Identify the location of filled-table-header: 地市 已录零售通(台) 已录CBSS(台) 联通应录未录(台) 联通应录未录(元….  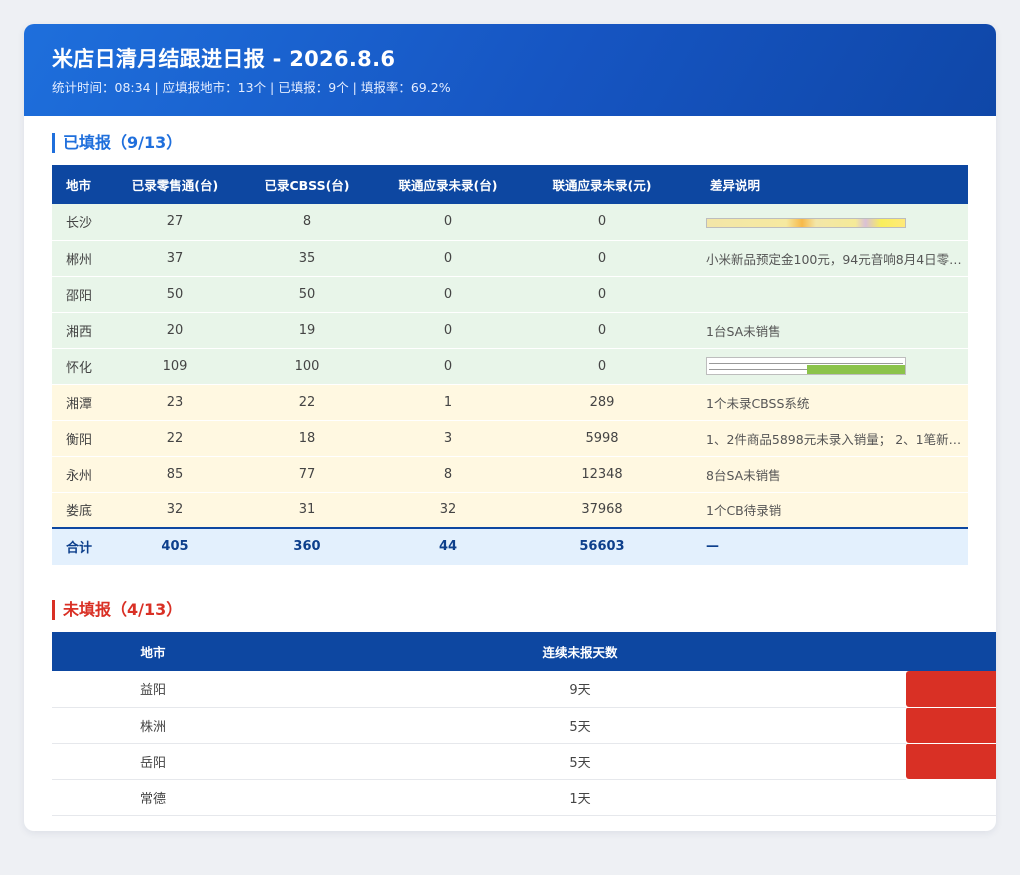
(510, 184).